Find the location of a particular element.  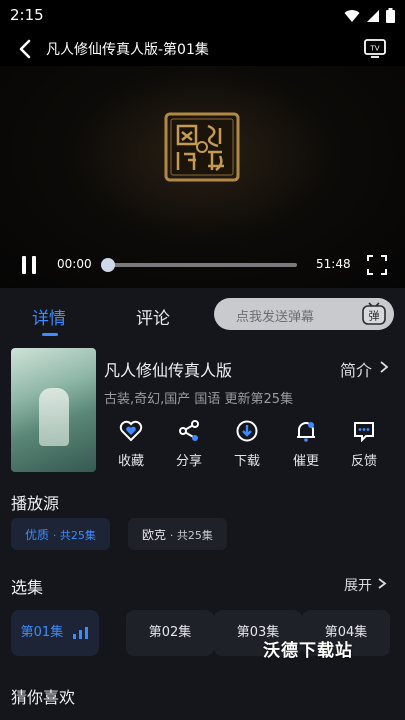

tv-cast-icon: TV is located at coordinates (375, 48).